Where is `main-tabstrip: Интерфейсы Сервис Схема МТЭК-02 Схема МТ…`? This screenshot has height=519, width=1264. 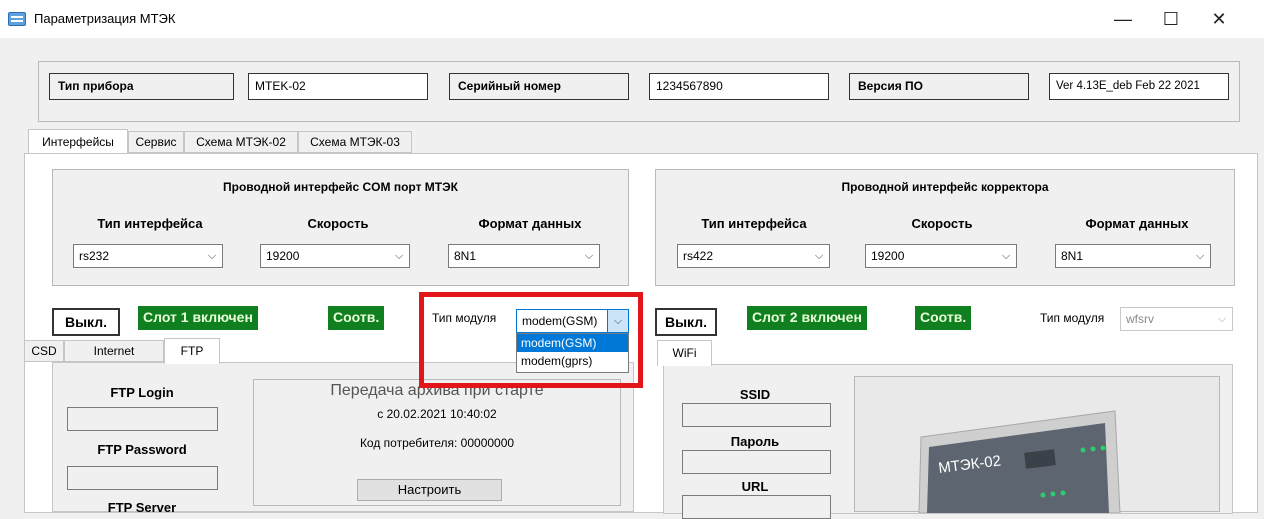
main-tabstrip: Интерфейсы Сервис Схема МТЭК-02 Схема МТ… is located at coordinates (228, 141).